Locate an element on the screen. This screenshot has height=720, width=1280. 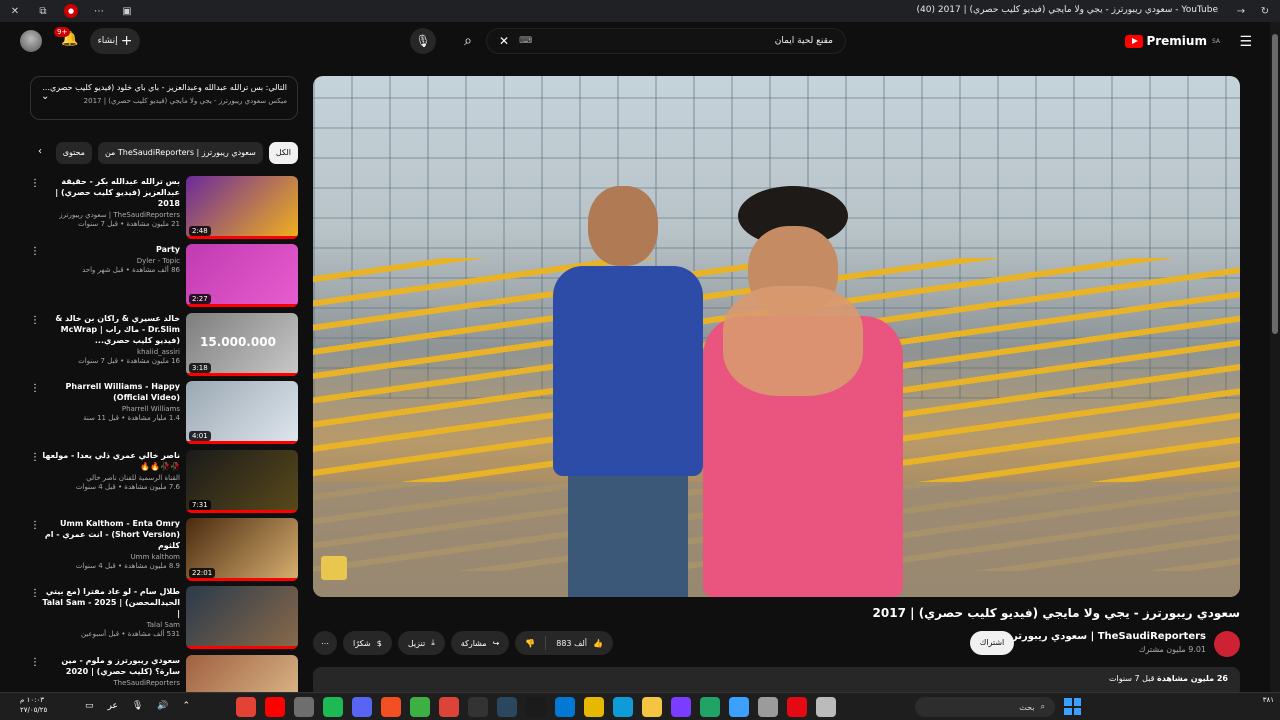
share-button: مشاركة ↪ is located at coordinates (480, 643).